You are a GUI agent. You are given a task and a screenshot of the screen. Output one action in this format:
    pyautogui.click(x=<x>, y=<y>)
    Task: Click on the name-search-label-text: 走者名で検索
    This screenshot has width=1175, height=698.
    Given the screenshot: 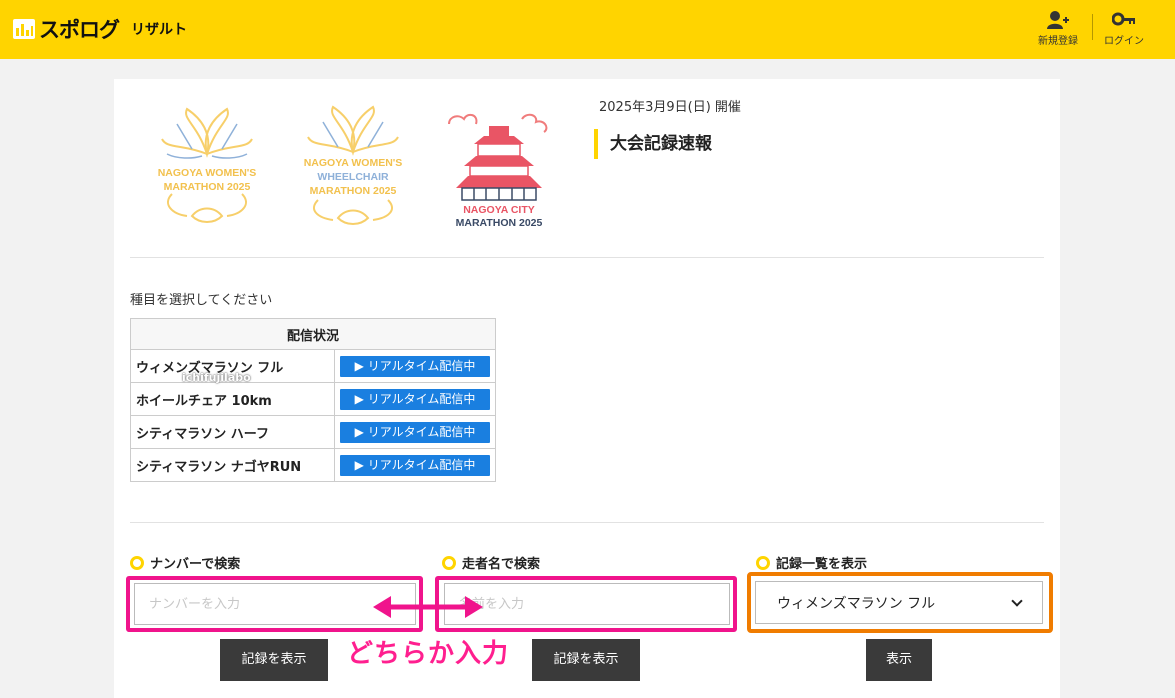 What is the action you would take?
    pyautogui.click(x=501, y=564)
    